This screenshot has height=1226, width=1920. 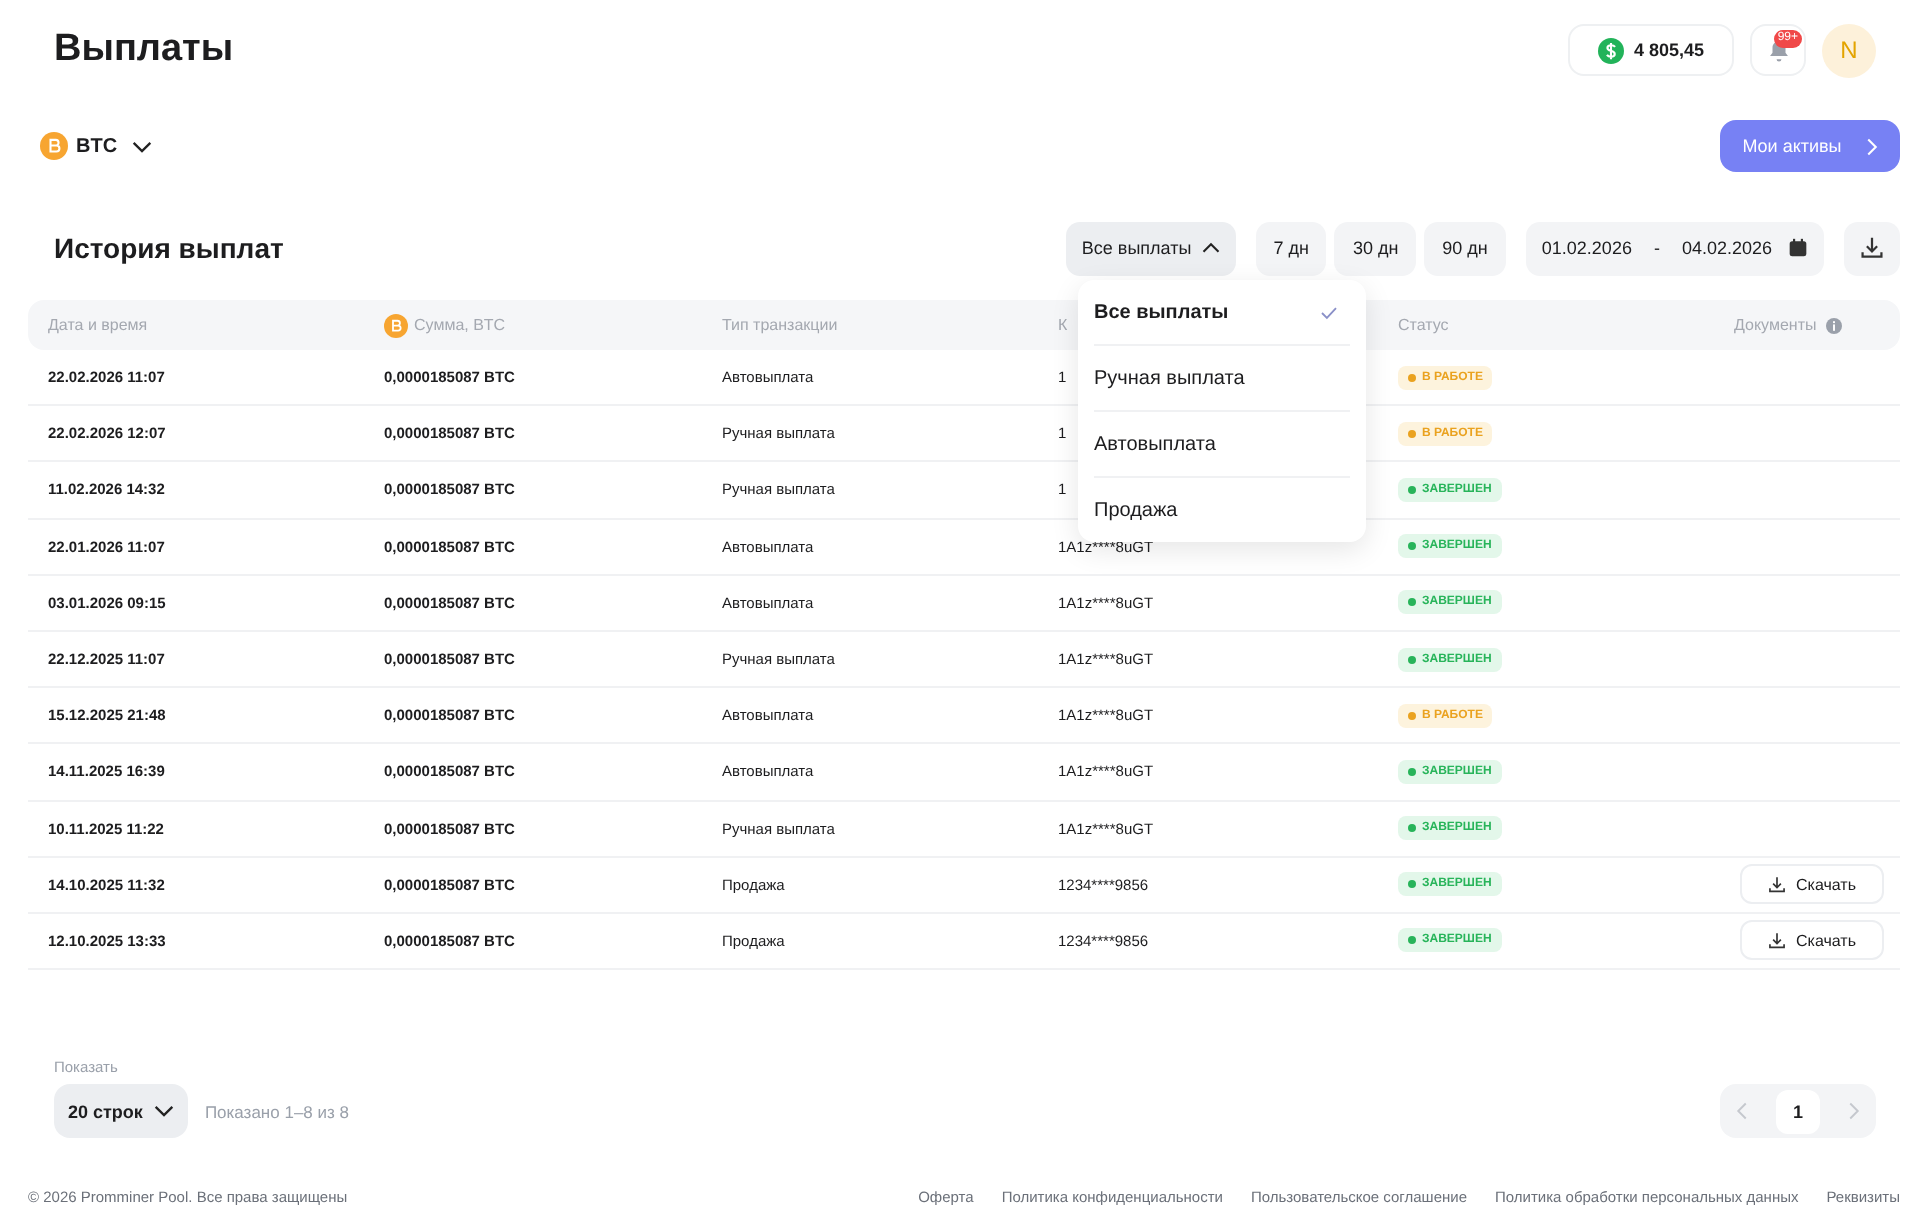 What do you see at coordinates (1610, 50) in the screenshot?
I see `dollar-coin-icon` at bounding box center [1610, 50].